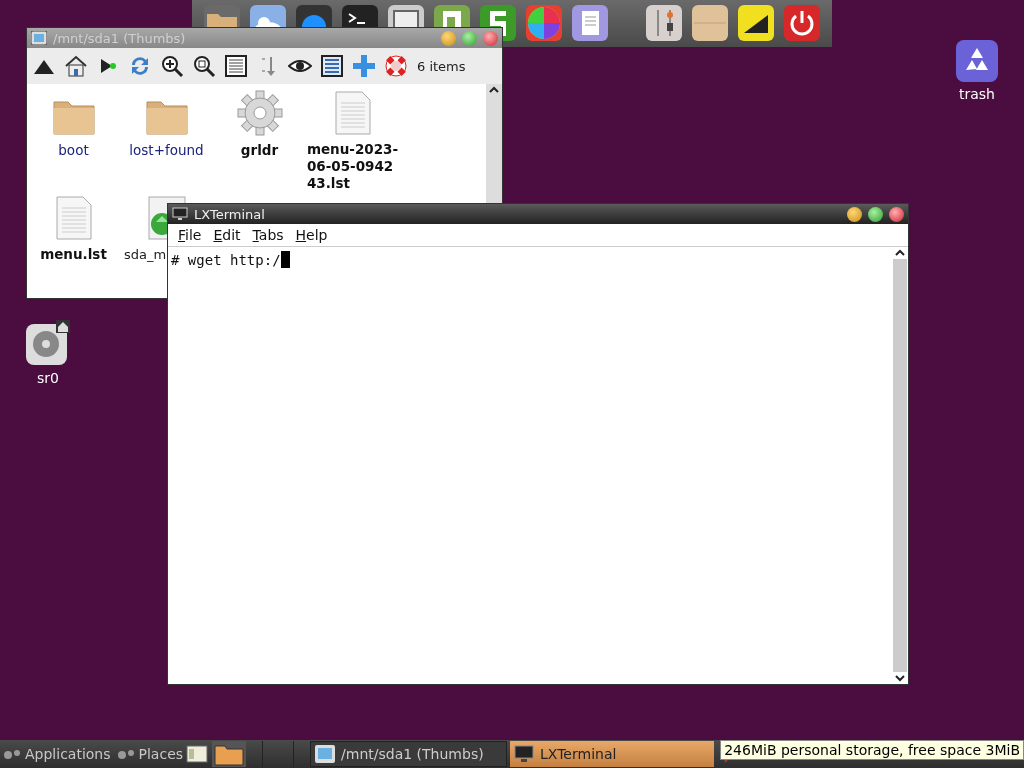  I want to click on launcher-menu: Applications, so click(68, 754).